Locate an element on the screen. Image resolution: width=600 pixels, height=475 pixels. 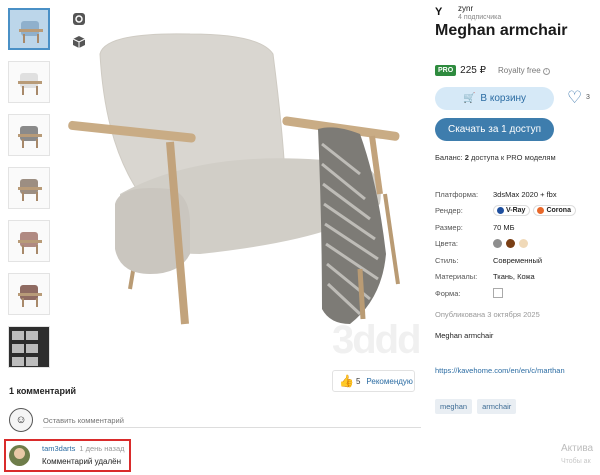
price-row: PRO 225 ₽ Royalty free i is located at coordinates (492, 70).